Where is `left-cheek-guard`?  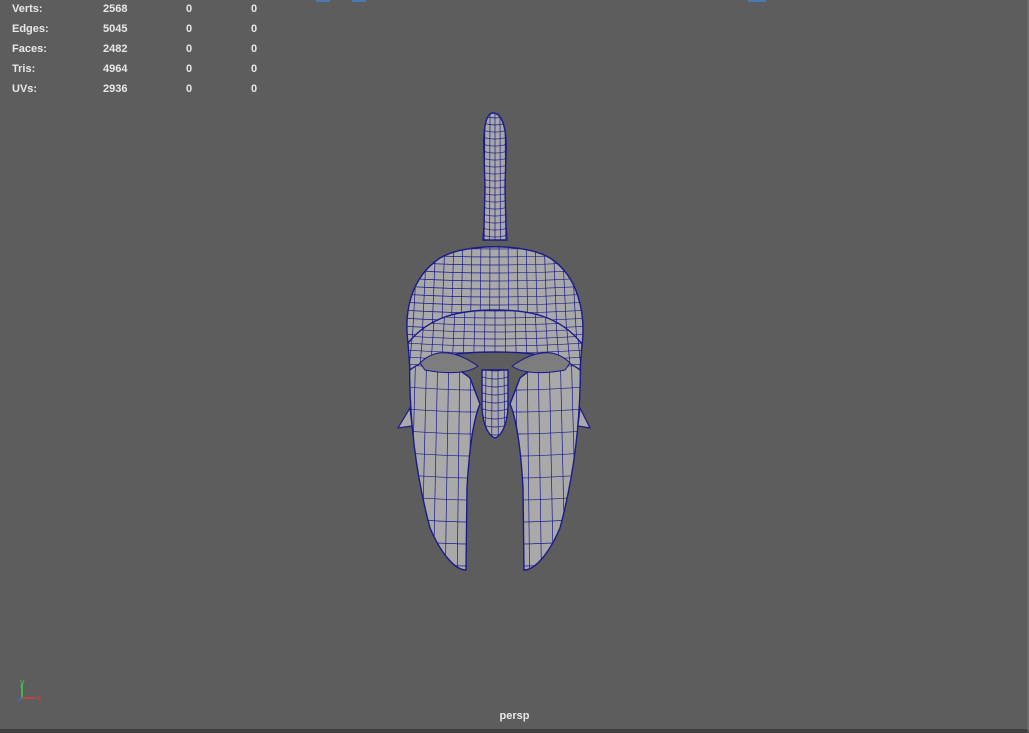 left-cheek-guard is located at coordinates (439, 458).